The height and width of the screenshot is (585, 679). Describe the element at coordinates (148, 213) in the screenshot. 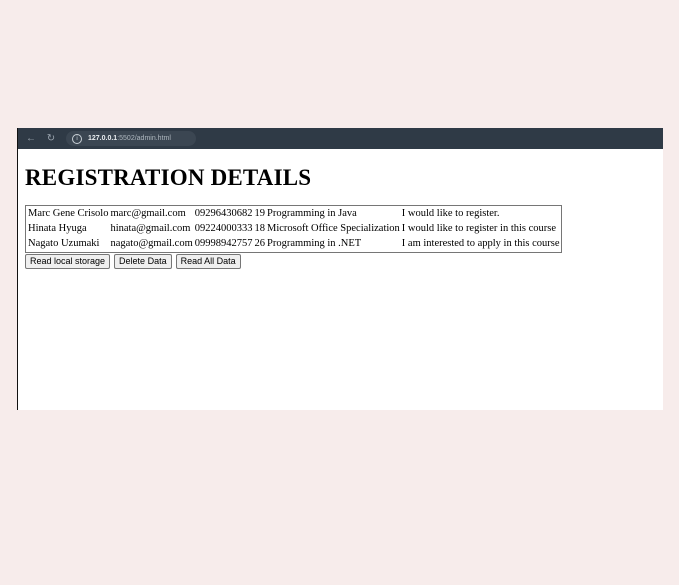

I see `cell-email: marc@gmail.com` at that location.